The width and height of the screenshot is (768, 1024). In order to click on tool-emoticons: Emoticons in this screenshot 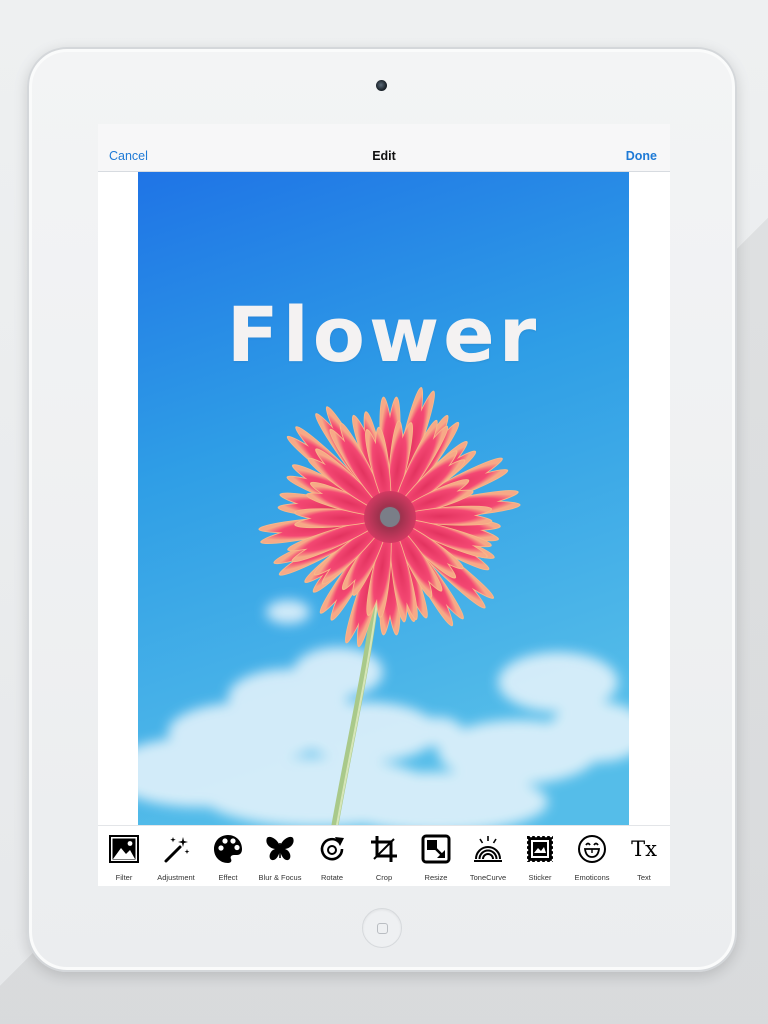, I will do `click(592, 856)`.